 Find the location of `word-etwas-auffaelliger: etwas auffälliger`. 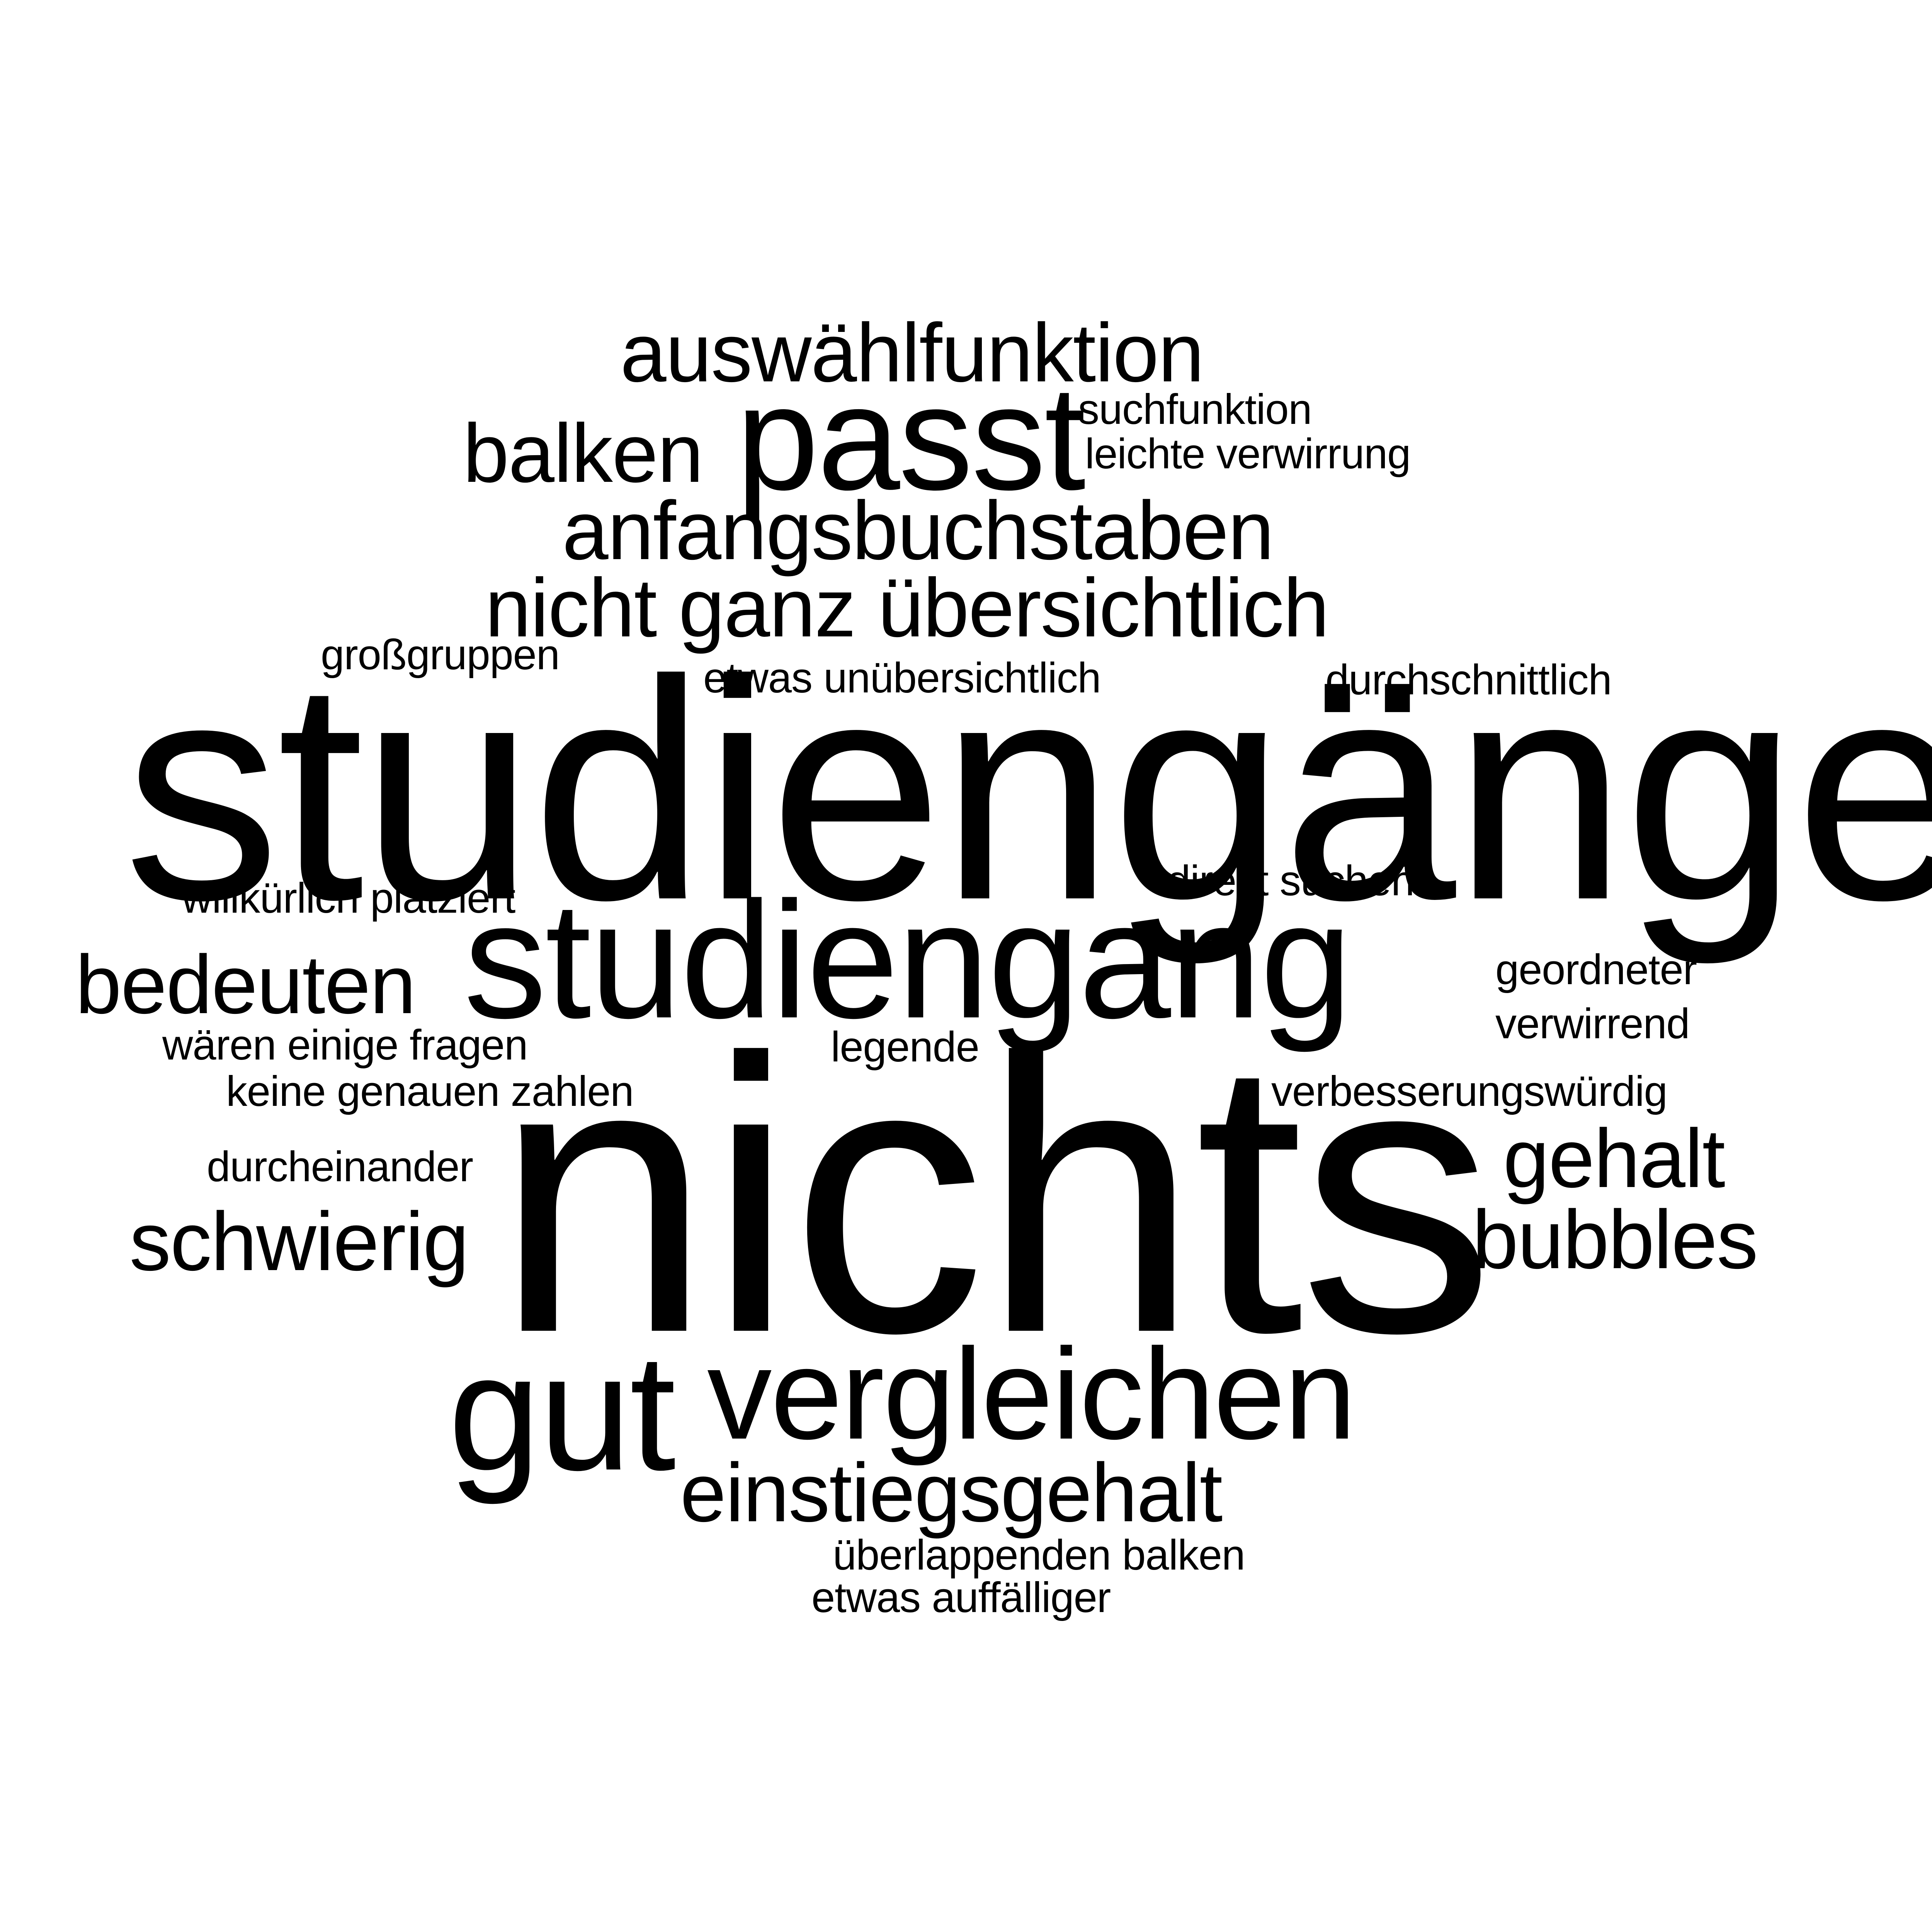

word-etwas-auffaelliger: etwas auffälliger is located at coordinates (961, 1598).